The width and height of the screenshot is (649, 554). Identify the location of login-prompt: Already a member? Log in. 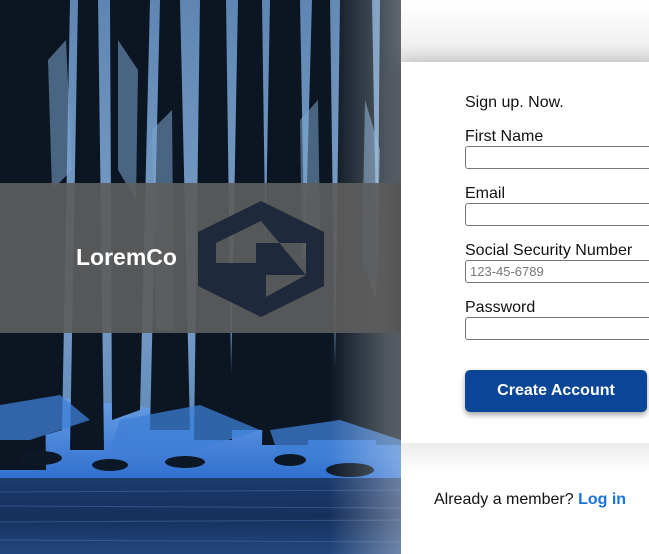
(530, 500).